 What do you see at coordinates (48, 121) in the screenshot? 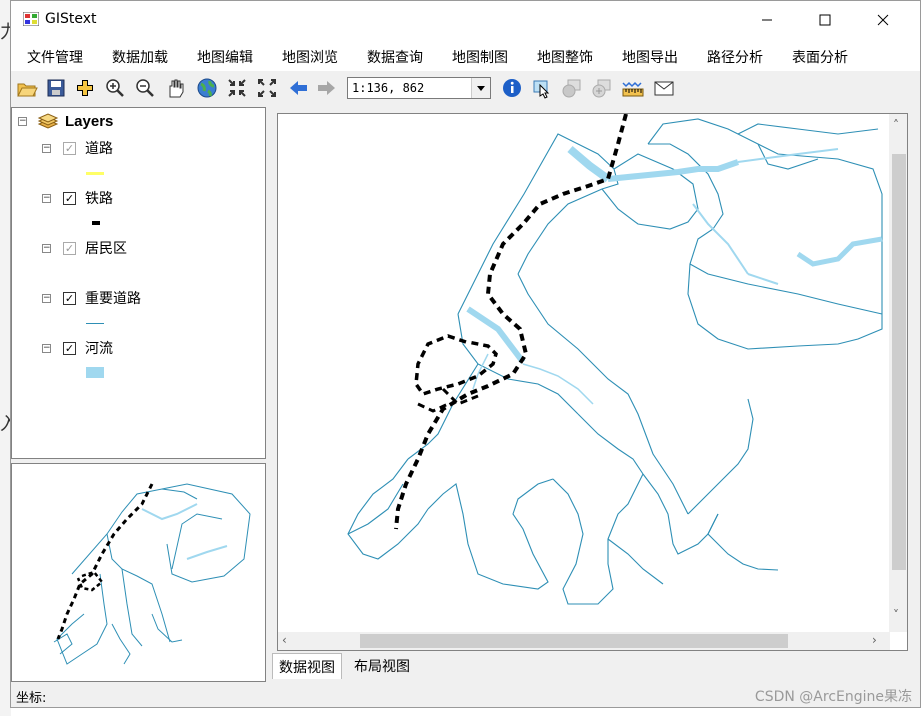
I see `layers-stack-icon` at bounding box center [48, 121].